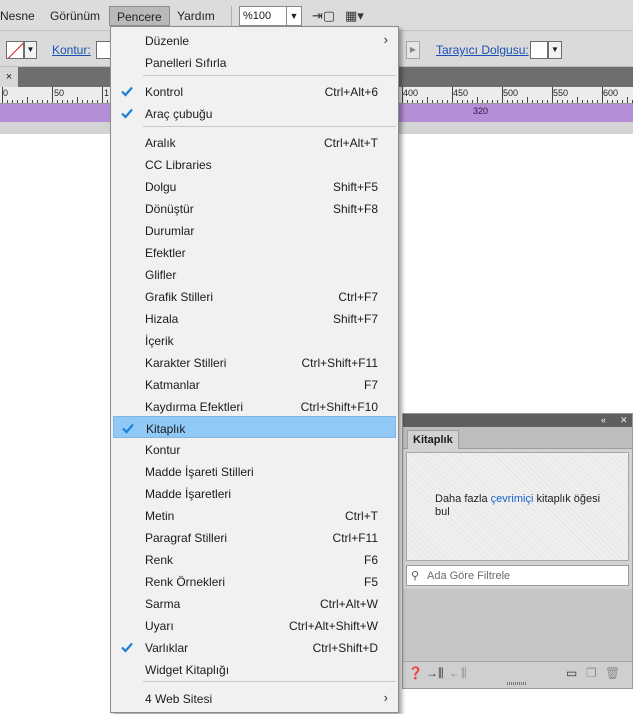 The height and width of the screenshot is (714, 633). I want to click on export-icon: ←⫼, so click(458, 673).